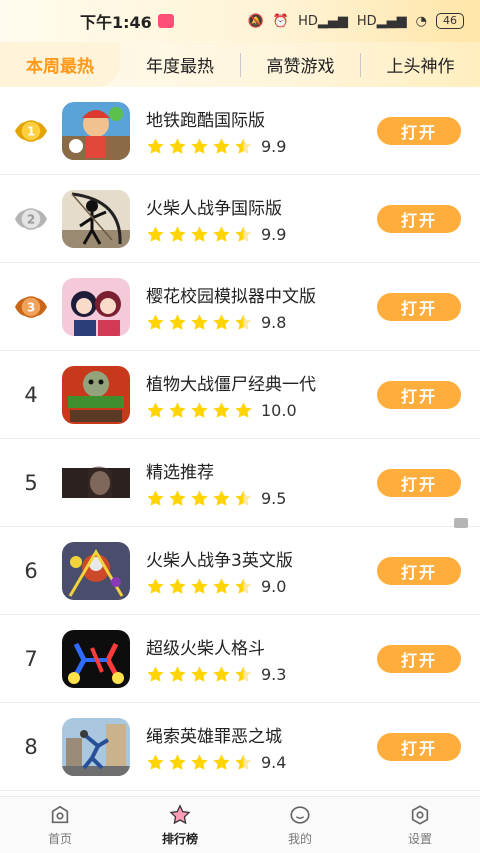 The height and width of the screenshot is (853, 480). What do you see at coordinates (323, 21) in the screenshot?
I see `signal-1-icon: HD▂▄▆` at bounding box center [323, 21].